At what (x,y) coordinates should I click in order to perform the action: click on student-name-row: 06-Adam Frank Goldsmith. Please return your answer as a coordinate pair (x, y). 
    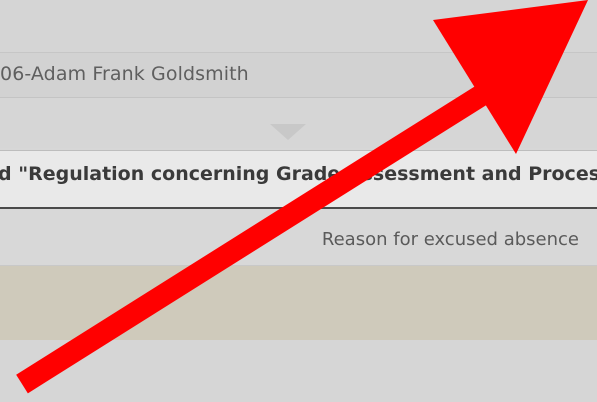
    Looking at the image, I should click on (298, 75).